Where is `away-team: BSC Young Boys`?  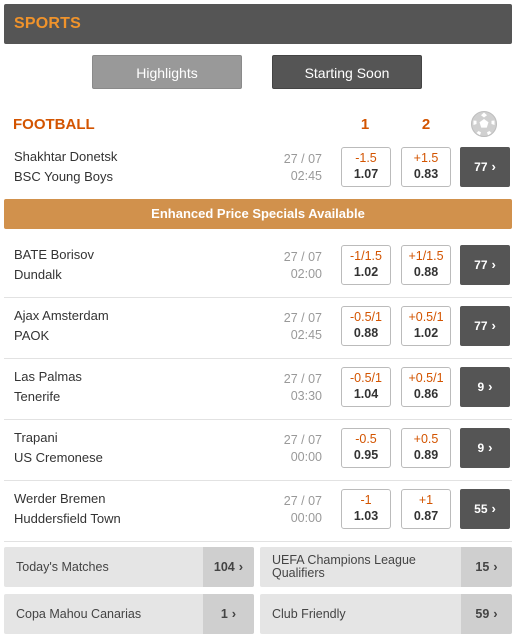
away-team: BSC Young Boys is located at coordinates (63, 176).